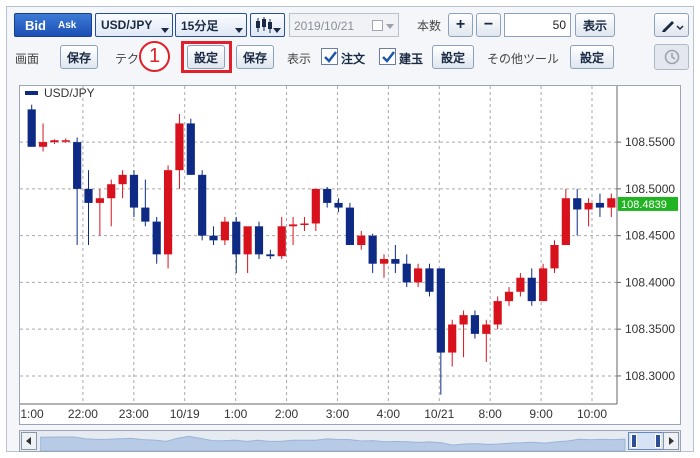 This screenshot has width=700, height=458. What do you see at coordinates (255, 57) in the screenshot?
I see `technical-save-button: 保存` at bounding box center [255, 57].